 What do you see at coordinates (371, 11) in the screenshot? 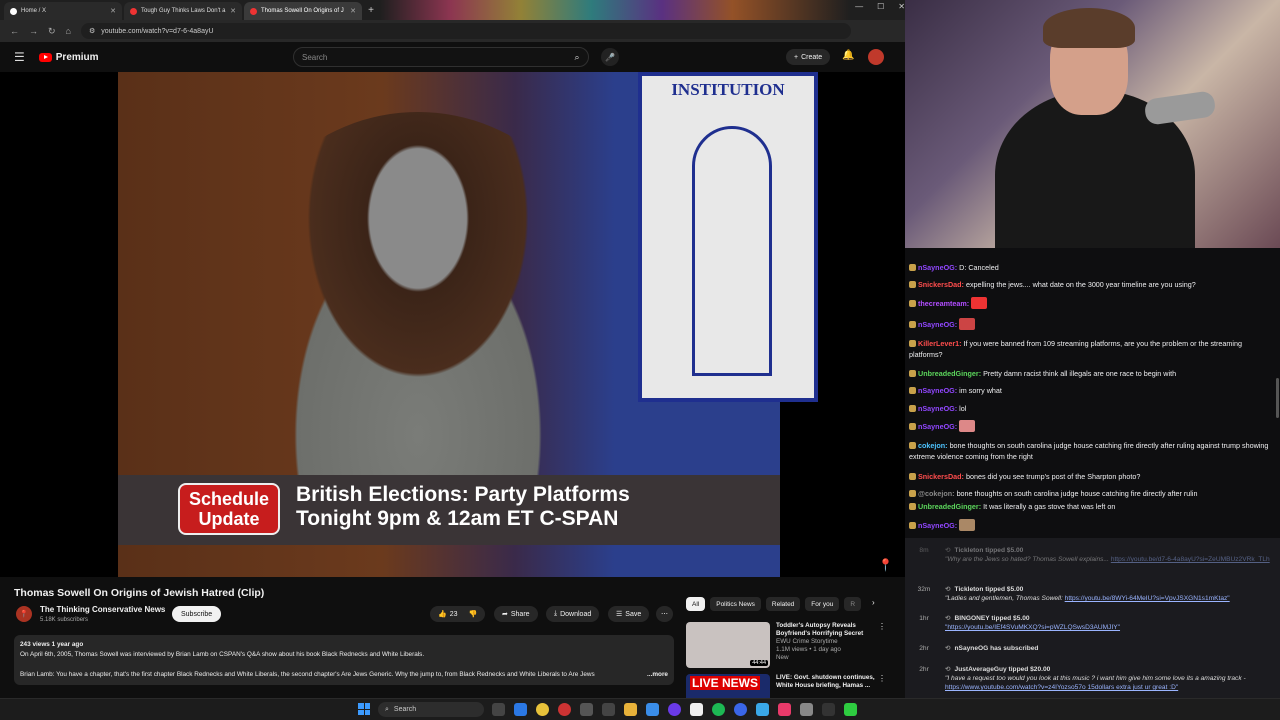
I see `new-tab-icon: +` at bounding box center [371, 11].